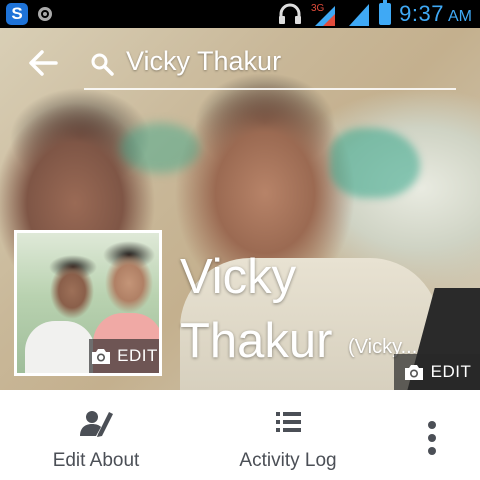 Image resolution: width=480 pixels, height=480 pixels. I want to click on edit-about-button: Edit About, so click(96, 435).